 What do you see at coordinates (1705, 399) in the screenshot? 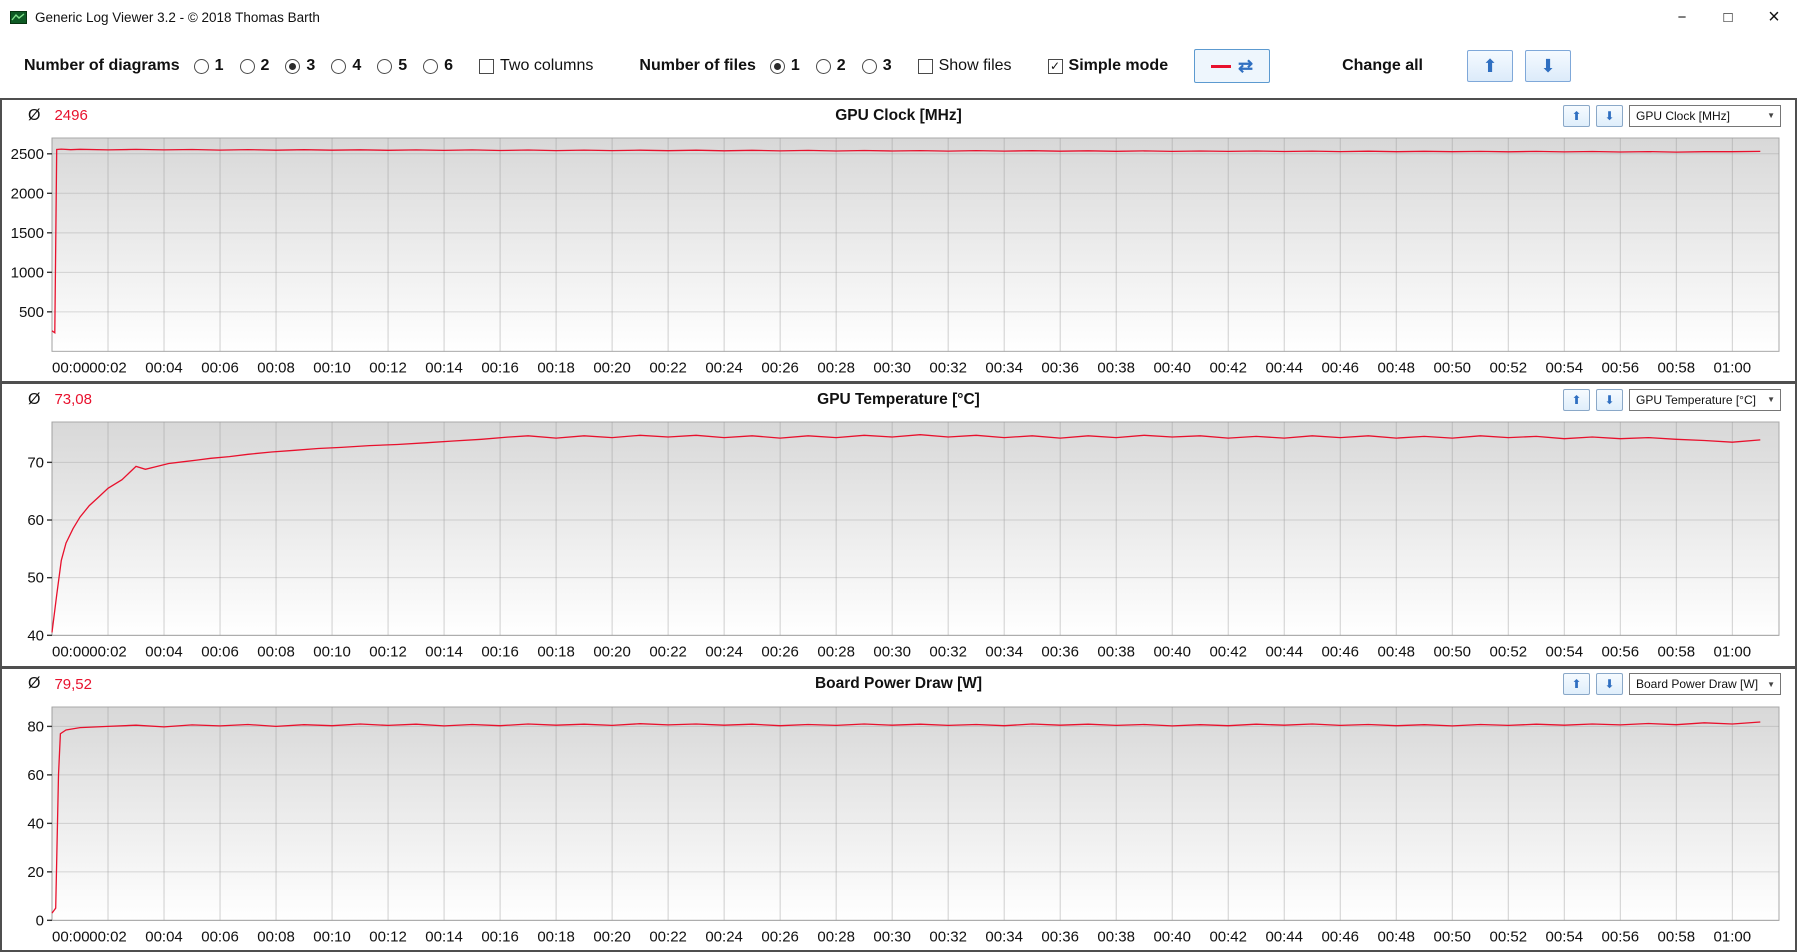
I see `metric-select: GPU Temperature [°C] ▼` at bounding box center [1705, 399].